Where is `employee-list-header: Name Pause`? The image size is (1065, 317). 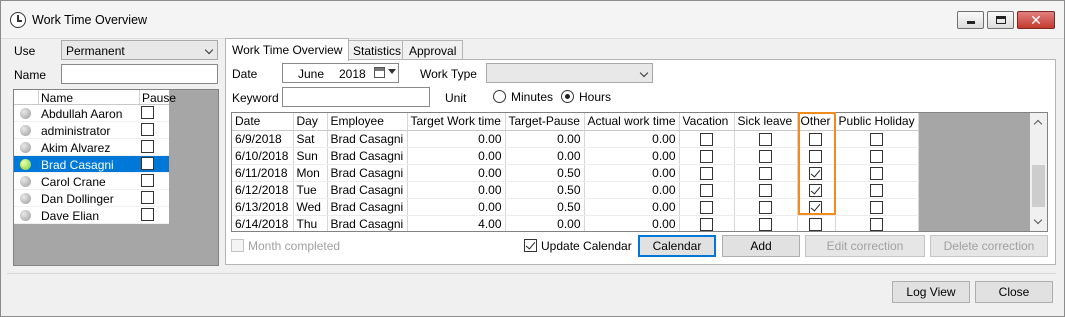 employee-list-header: Name Pause is located at coordinates (95, 97).